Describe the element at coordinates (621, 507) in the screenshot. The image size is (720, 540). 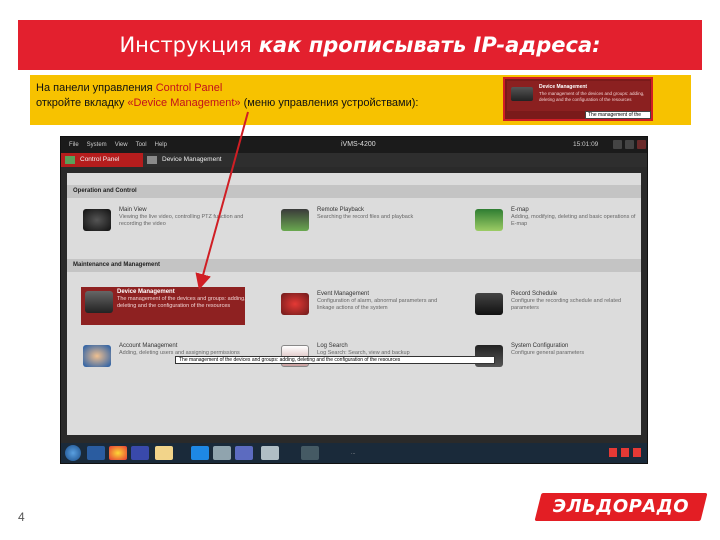
I see `eldorado-logo: ЭЛЬДОРАДО` at that location.